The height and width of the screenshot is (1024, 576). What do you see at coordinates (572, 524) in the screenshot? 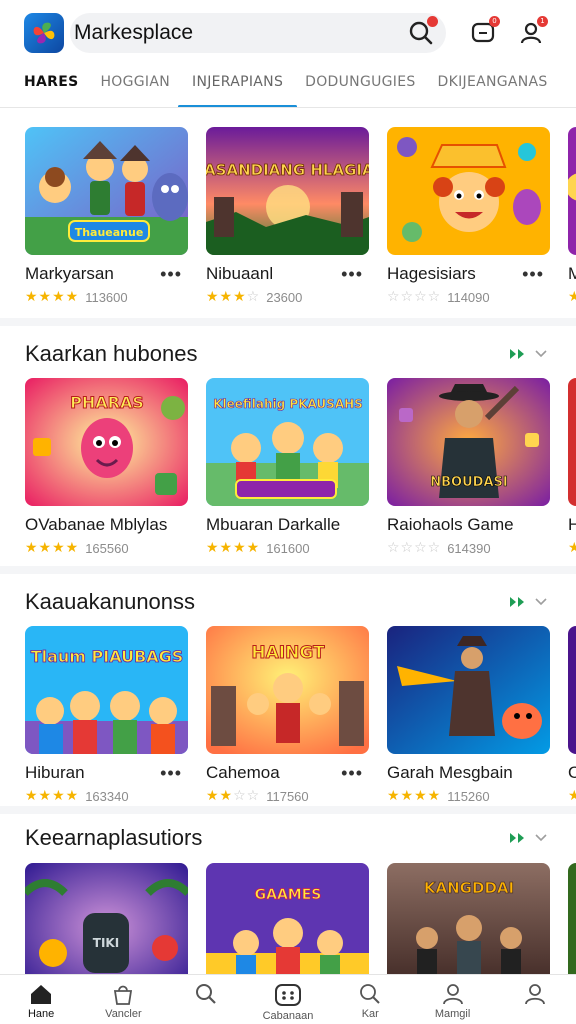
I see `game-title: H` at bounding box center [572, 524].